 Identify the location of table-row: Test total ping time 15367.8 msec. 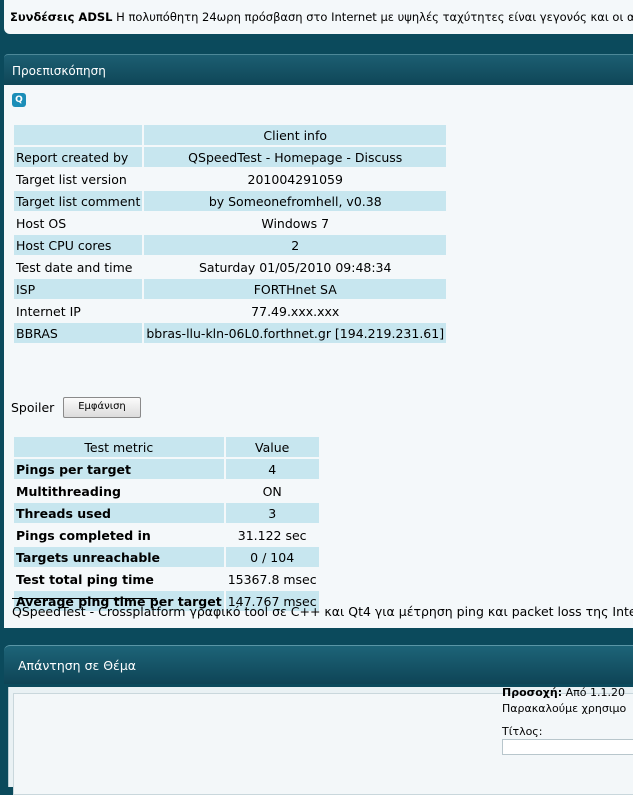
(166, 579).